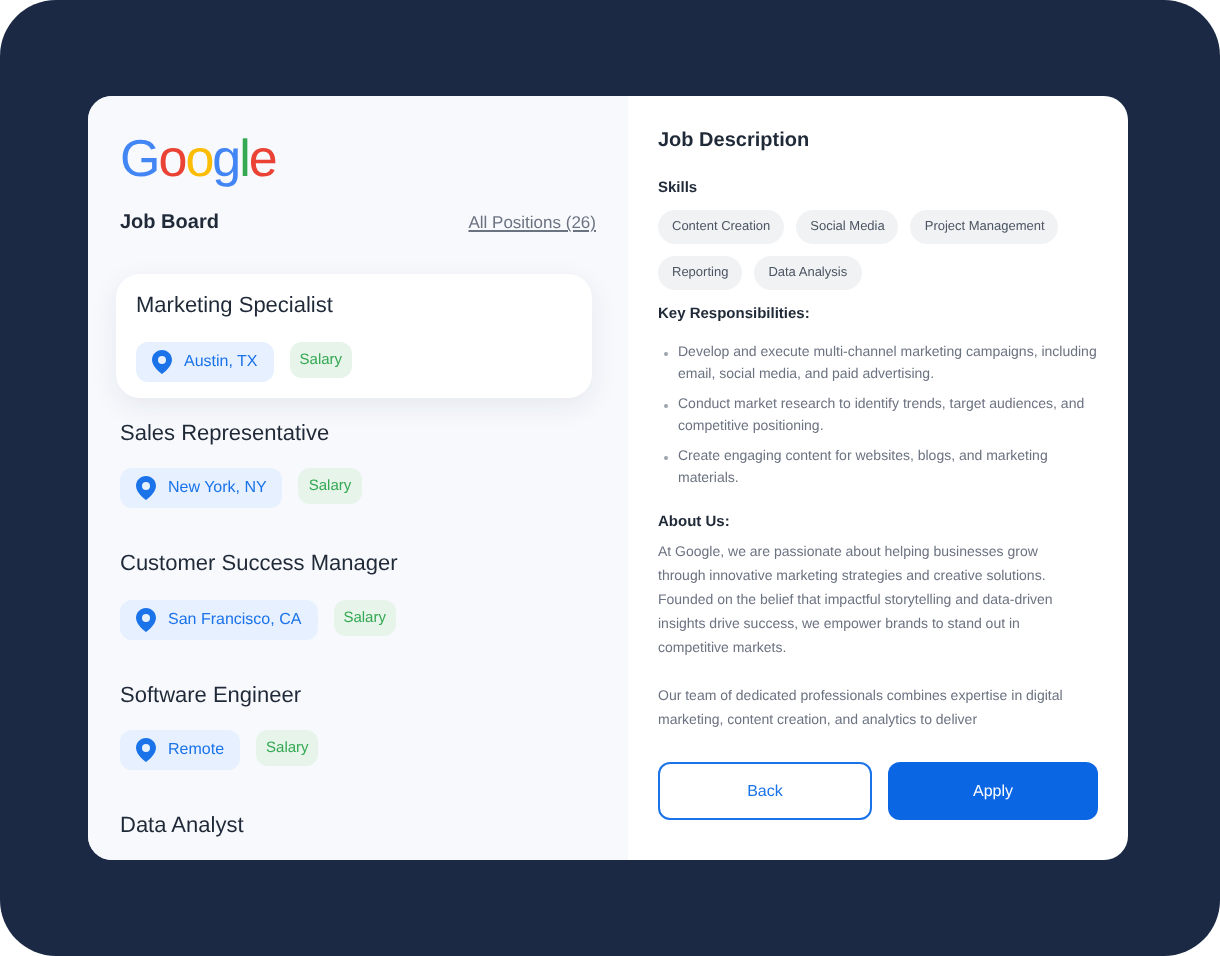 This screenshot has height=956, width=1220. I want to click on location-tag: Austin, TX, so click(205, 361).